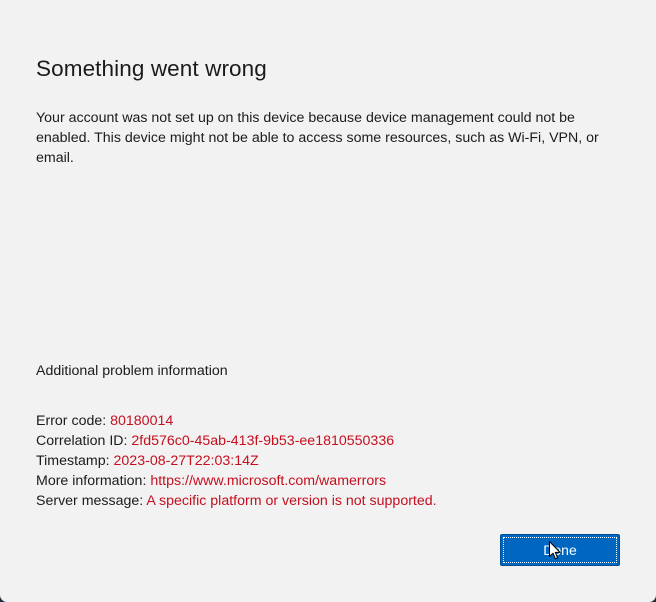 The width and height of the screenshot is (656, 602). Describe the element at coordinates (186, 461) in the screenshot. I see `timestamp-value: 2023-08-27T22:03:14Z` at that location.